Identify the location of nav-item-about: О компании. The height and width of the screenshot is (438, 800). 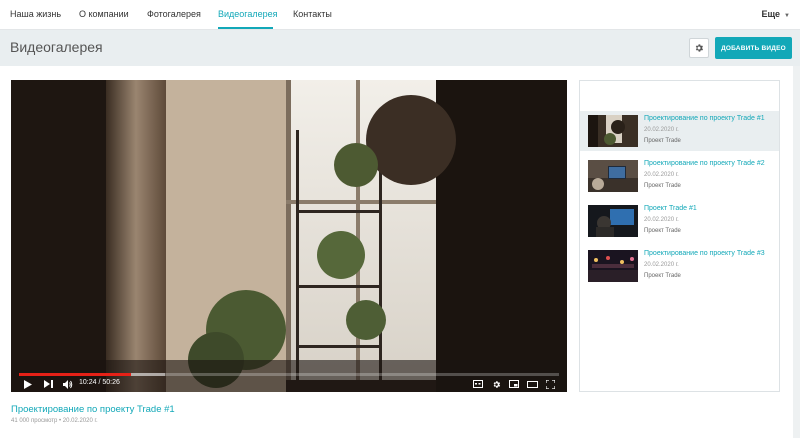
(104, 14).